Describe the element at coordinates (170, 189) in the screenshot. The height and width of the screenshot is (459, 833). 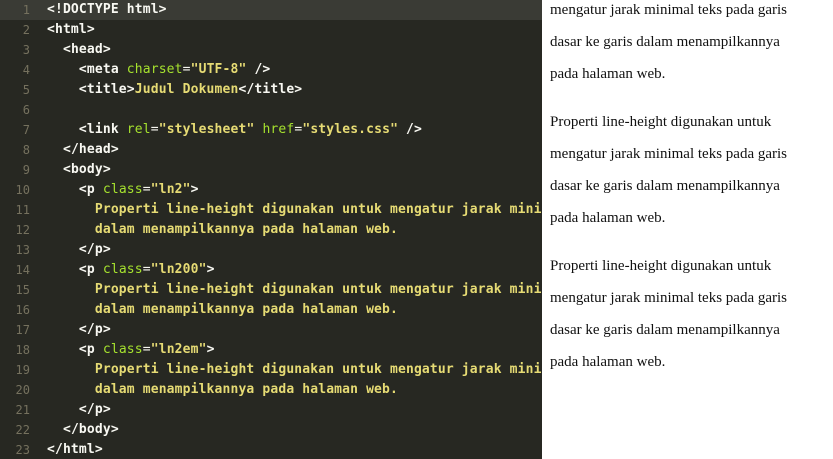
I see `code-string: "ln2"` at that location.